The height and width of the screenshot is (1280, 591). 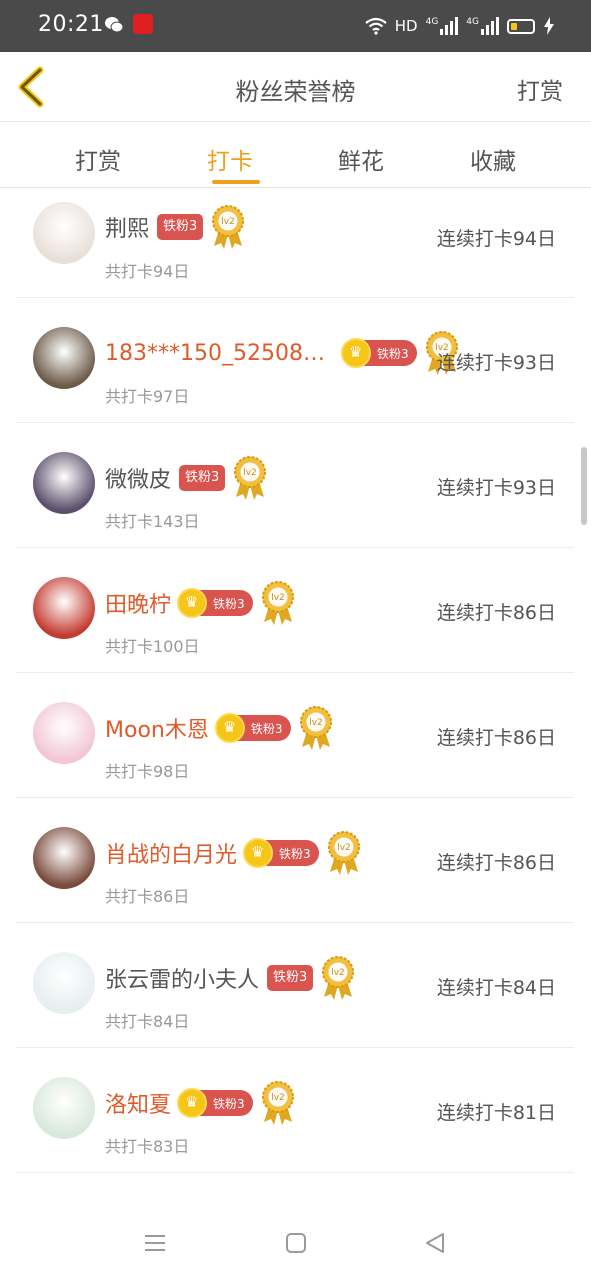 What do you see at coordinates (496, 488) in the screenshot?
I see `checkin-streak: 连续打卡93日` at bounding box center [496, 488].